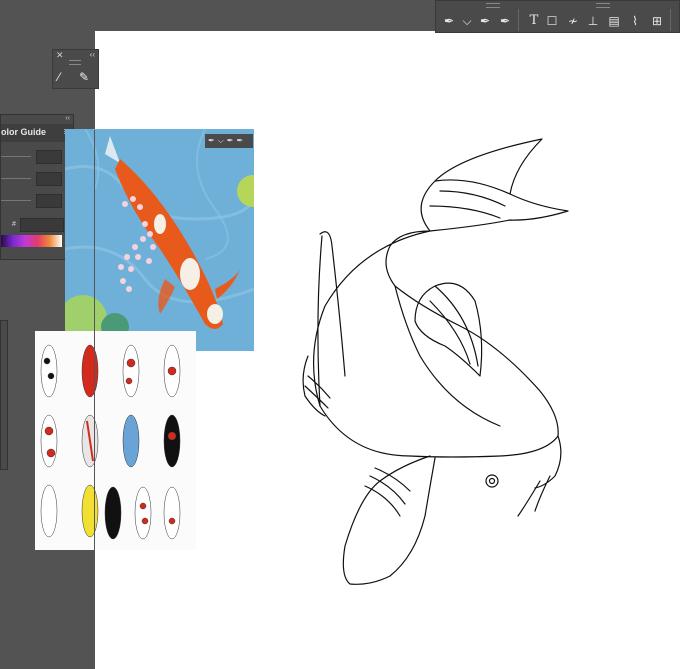  What do you see at coordinates (4, 395) in the screenshot?
I see `docked-panel-edge` at bounding box center [4, 395].